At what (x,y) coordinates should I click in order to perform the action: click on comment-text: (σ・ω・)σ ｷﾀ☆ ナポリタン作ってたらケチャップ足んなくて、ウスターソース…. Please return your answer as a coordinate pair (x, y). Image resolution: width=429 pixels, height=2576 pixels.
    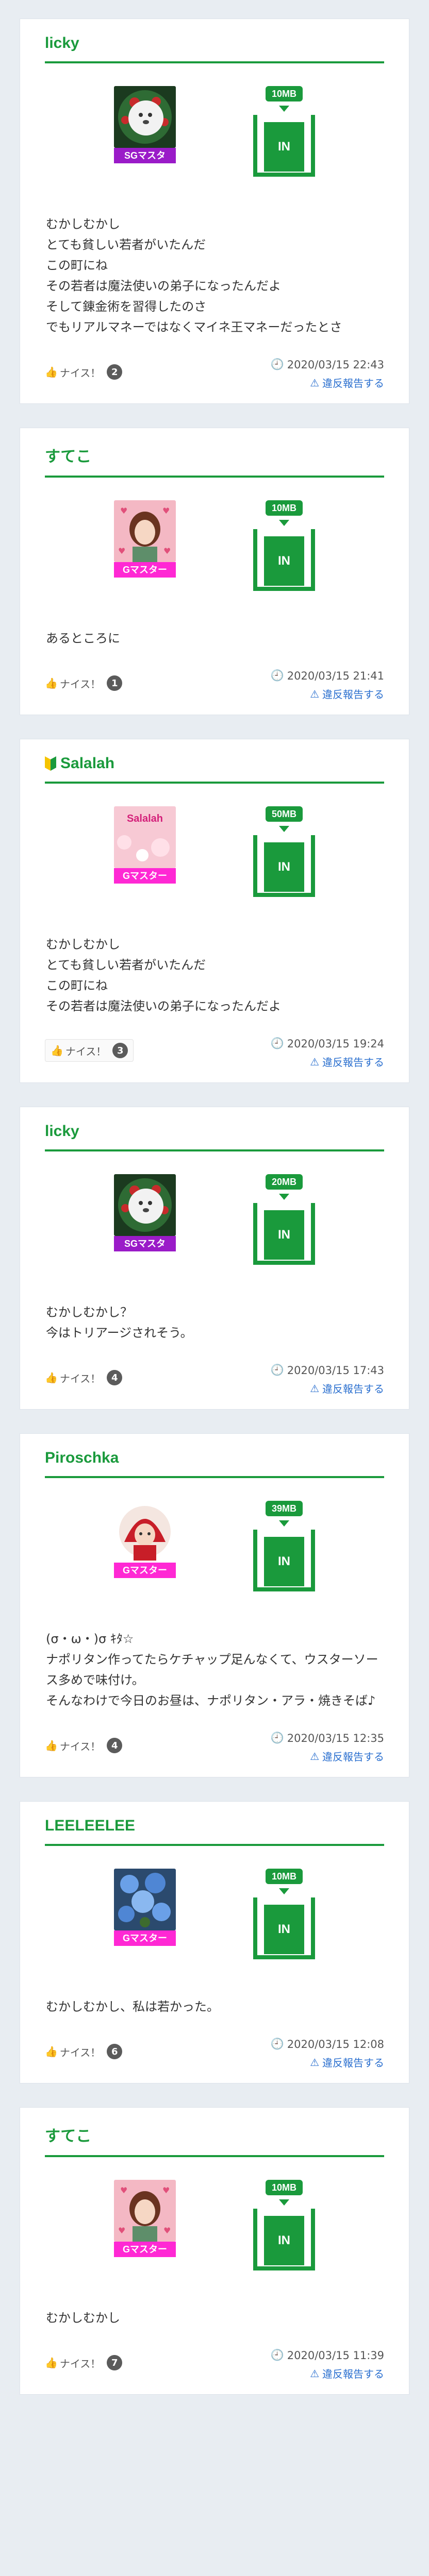
    Looking at the image, I should click on (212, 1670).